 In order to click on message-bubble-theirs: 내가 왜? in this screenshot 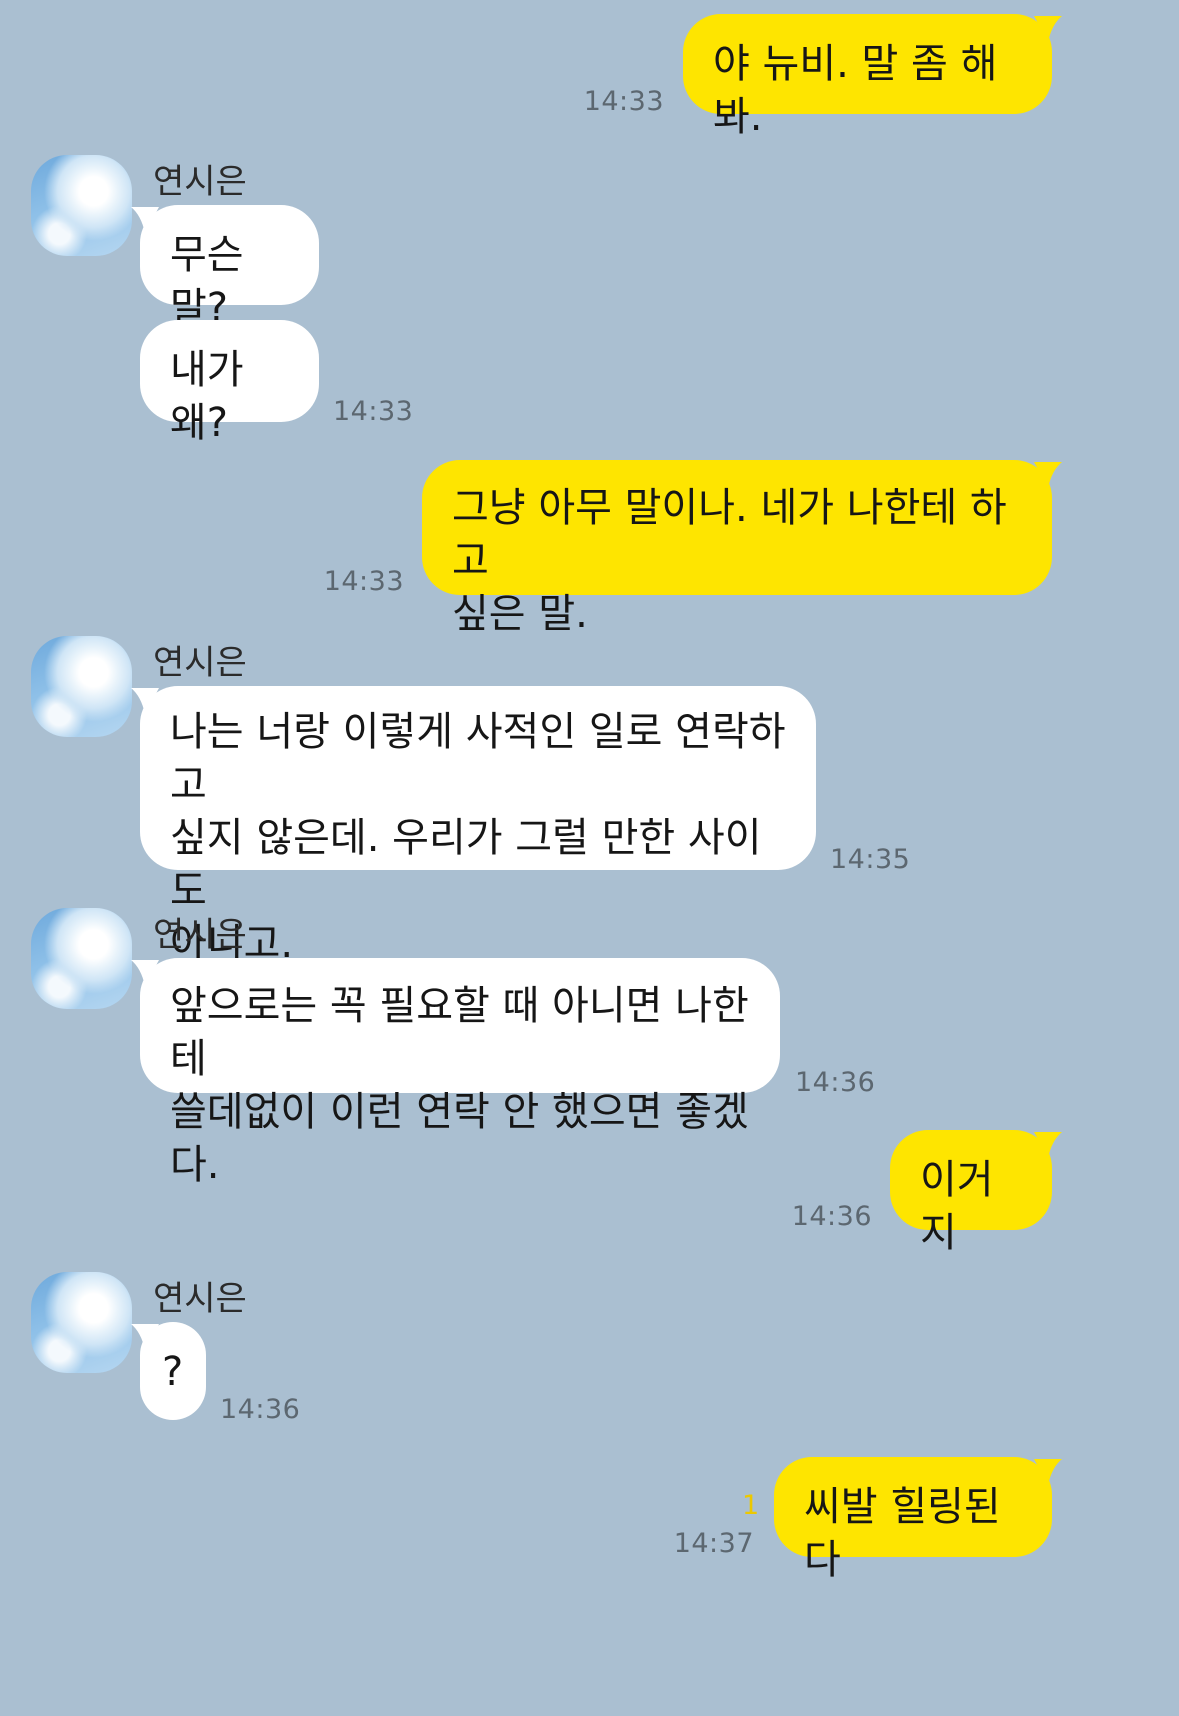, I will do `click(229, 383)`.